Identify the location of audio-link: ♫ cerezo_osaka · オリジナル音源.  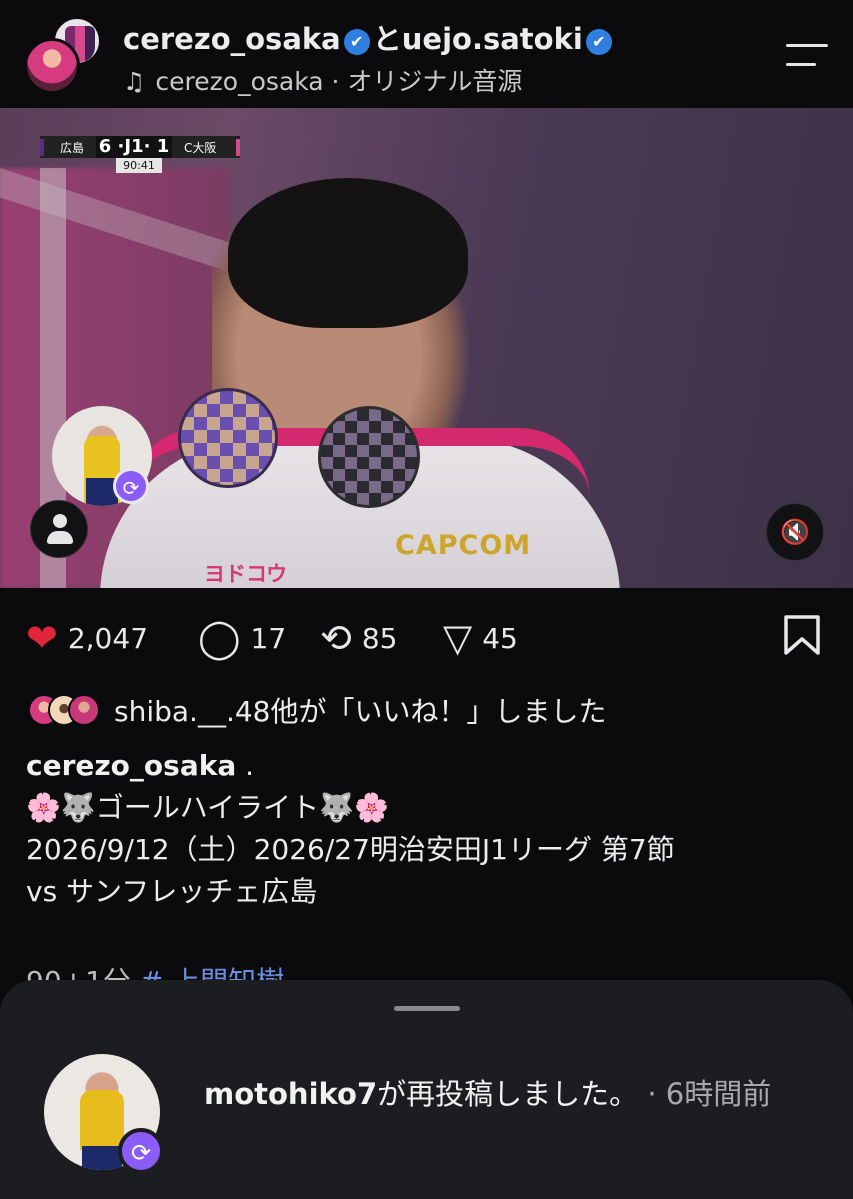
(322, 80).